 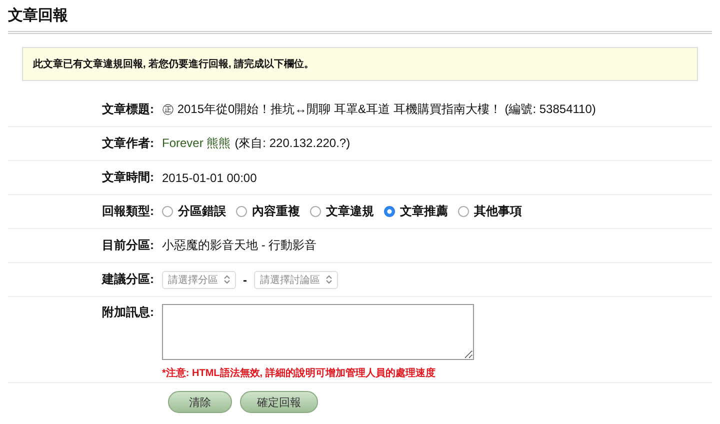 I want to click on dropdown: 請選擇討論區, so click(x=296, y=279).